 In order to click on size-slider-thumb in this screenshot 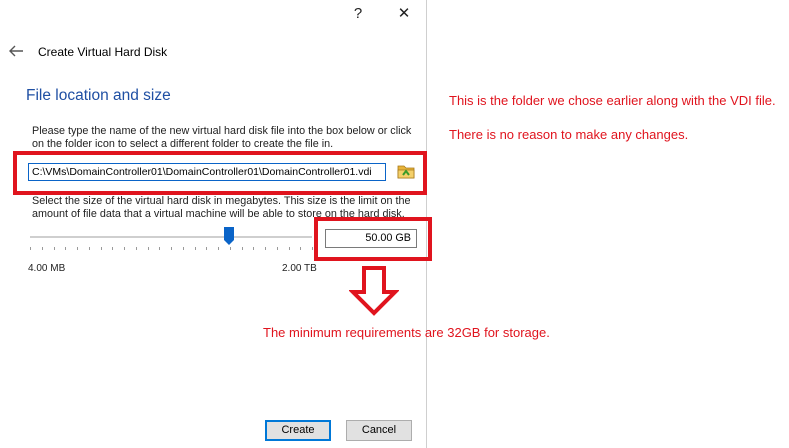, I will do `click(229, 236)`.